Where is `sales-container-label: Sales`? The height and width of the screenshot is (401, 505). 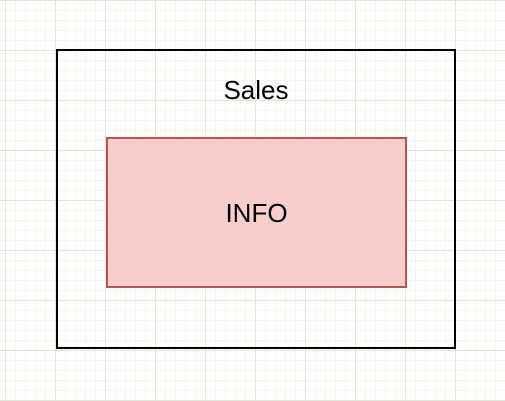 sales-container-label: Sales is located at coordinates (256, 90).